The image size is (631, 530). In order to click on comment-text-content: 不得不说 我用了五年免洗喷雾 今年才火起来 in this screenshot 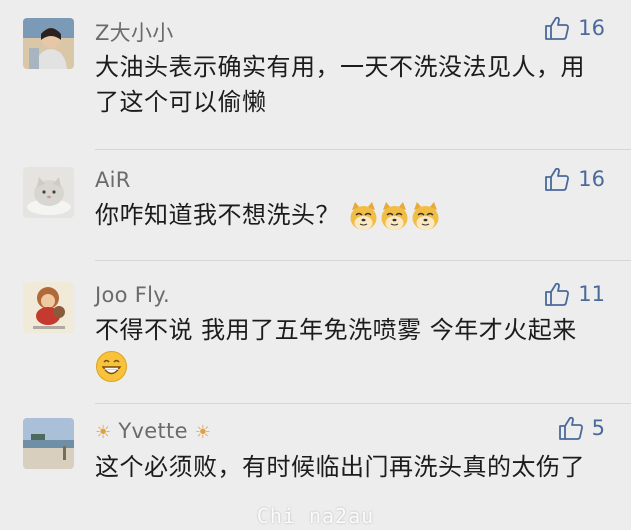, I will do `click(336, 330)`.